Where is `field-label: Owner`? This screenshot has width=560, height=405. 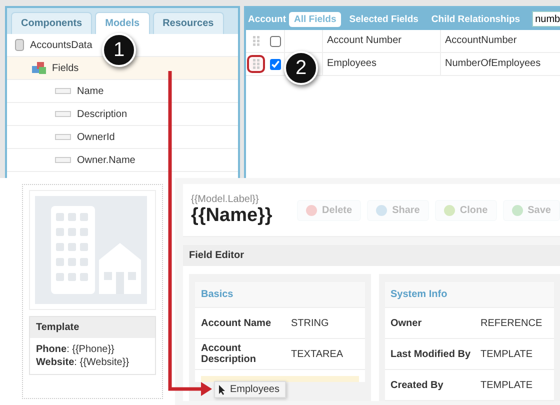 field-label: Owner is located at coordinates (406, 323).